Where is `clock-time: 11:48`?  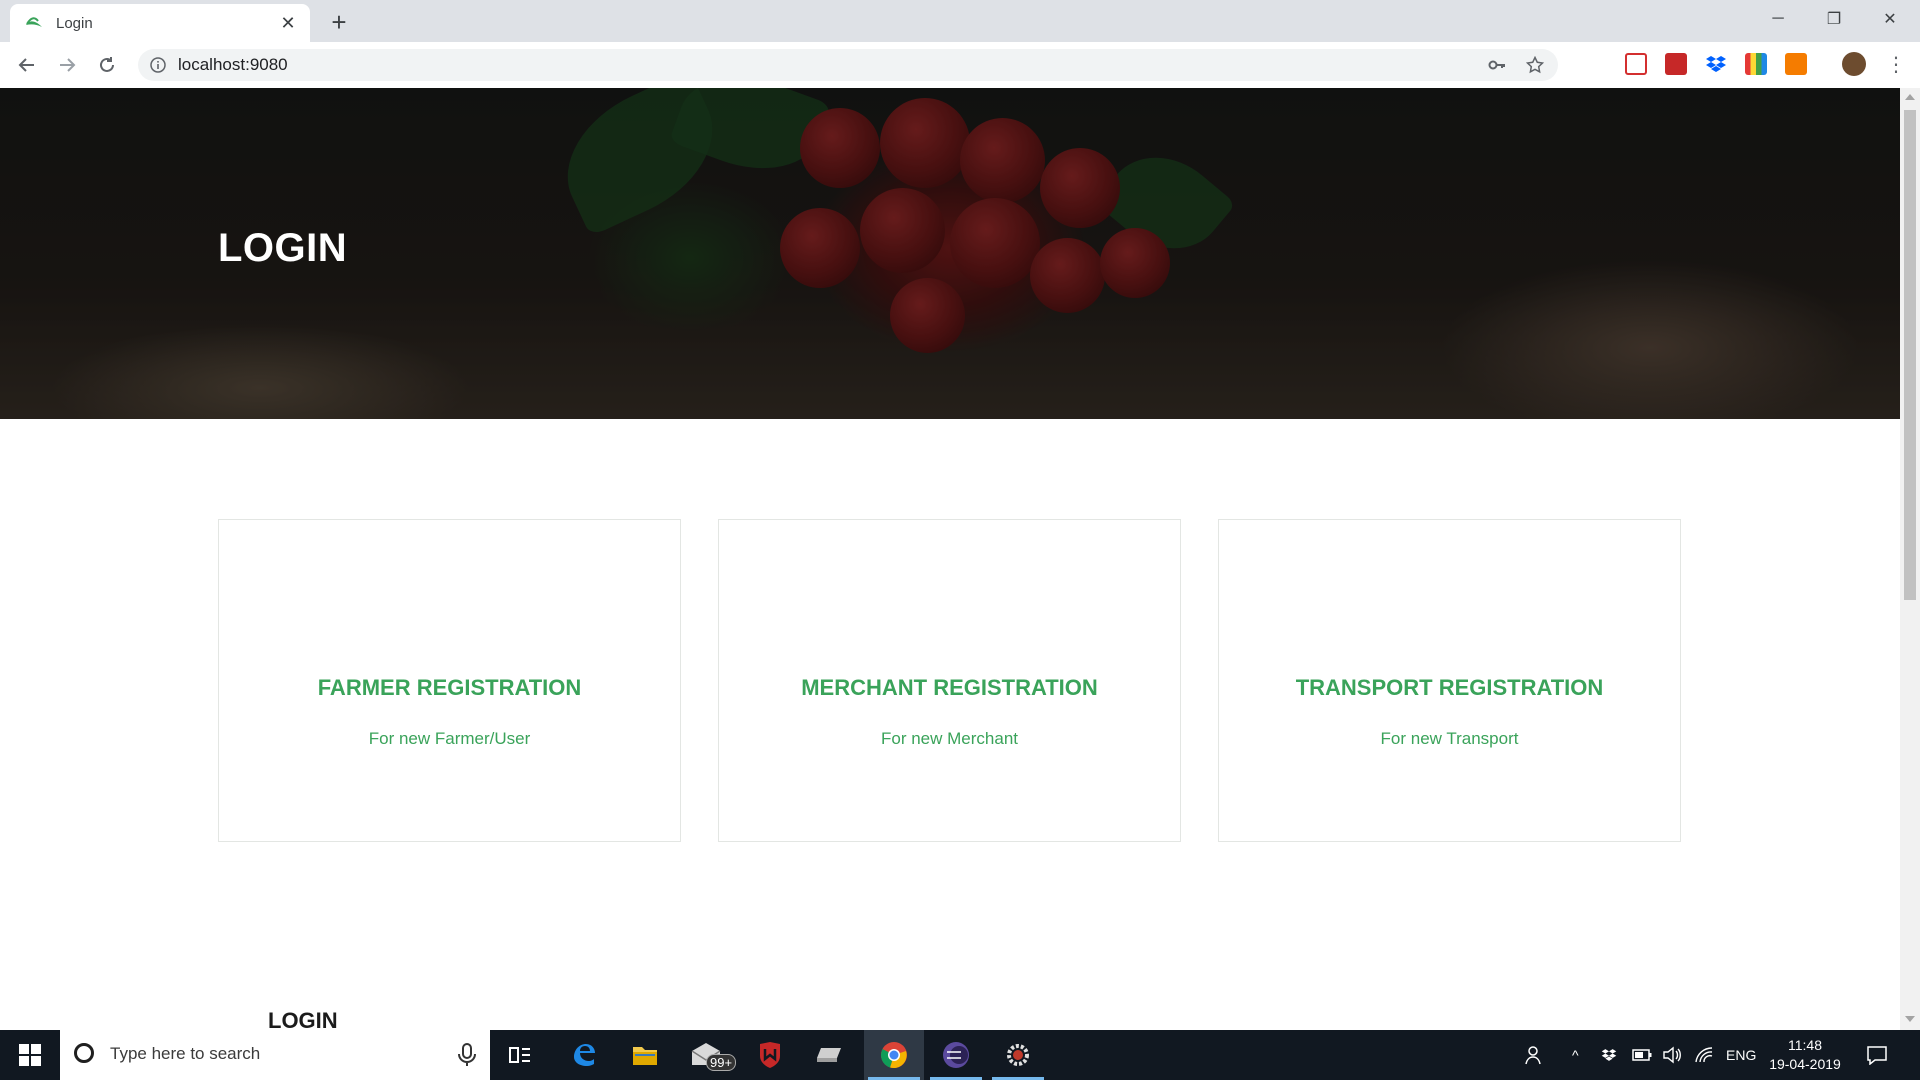
clock-time: 11:48 is located at coordinates (1805, 1045).